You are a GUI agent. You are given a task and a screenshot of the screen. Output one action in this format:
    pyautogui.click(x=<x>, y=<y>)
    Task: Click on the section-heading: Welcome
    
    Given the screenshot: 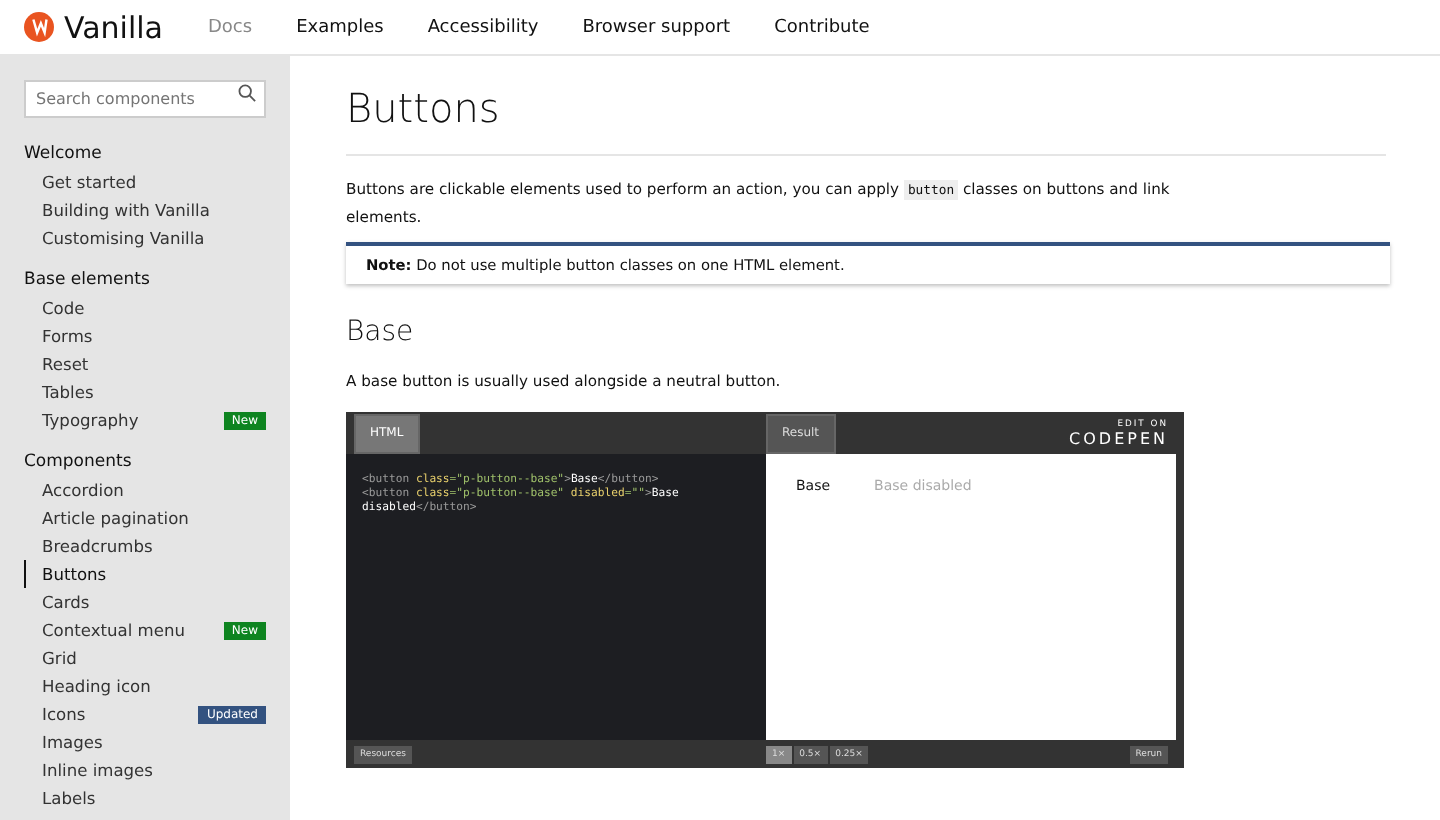 What is the action you would take?
    pyautogui.click(x=64, y=154)
    